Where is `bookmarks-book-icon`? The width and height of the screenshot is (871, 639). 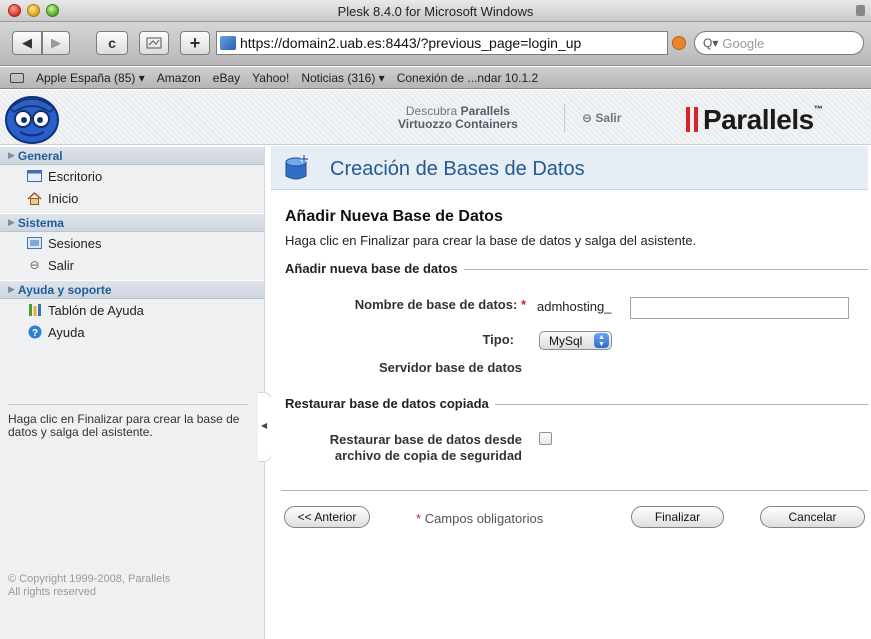
bookmarks-book-icon is located at coordinates (17, 77).